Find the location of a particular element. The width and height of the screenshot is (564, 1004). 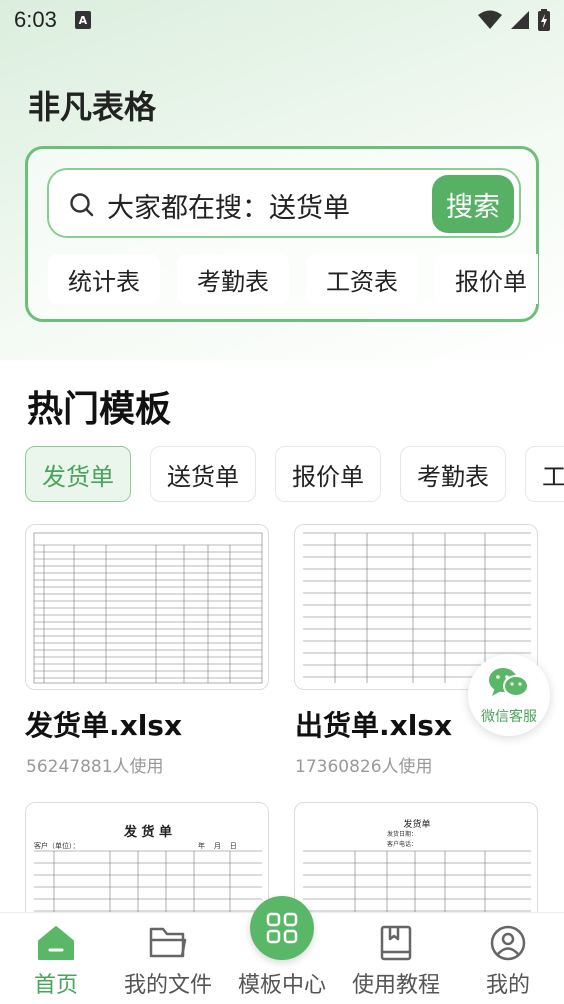

section-title: 热门模板 is located at coordinates (99, 409).